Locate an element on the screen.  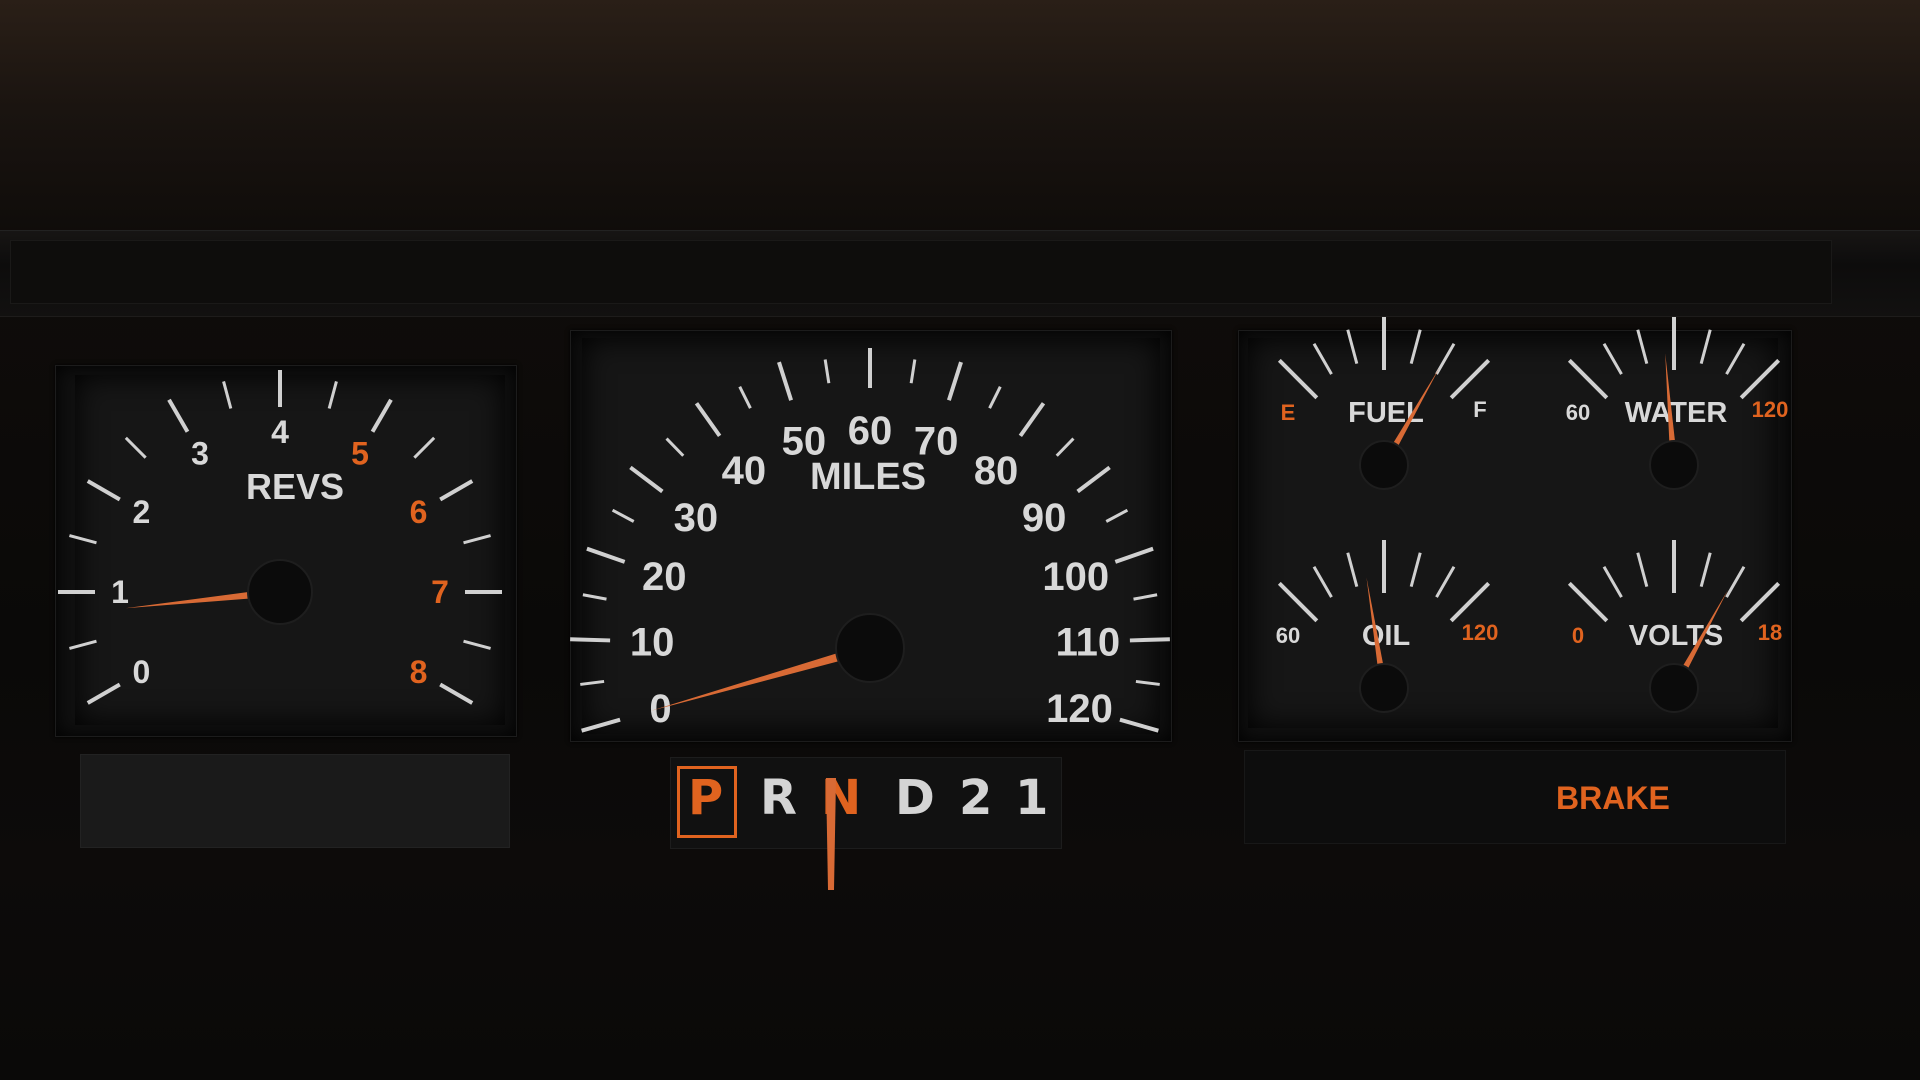
brake-warning-light: BRAKE is located at coordinates (1613, 798).